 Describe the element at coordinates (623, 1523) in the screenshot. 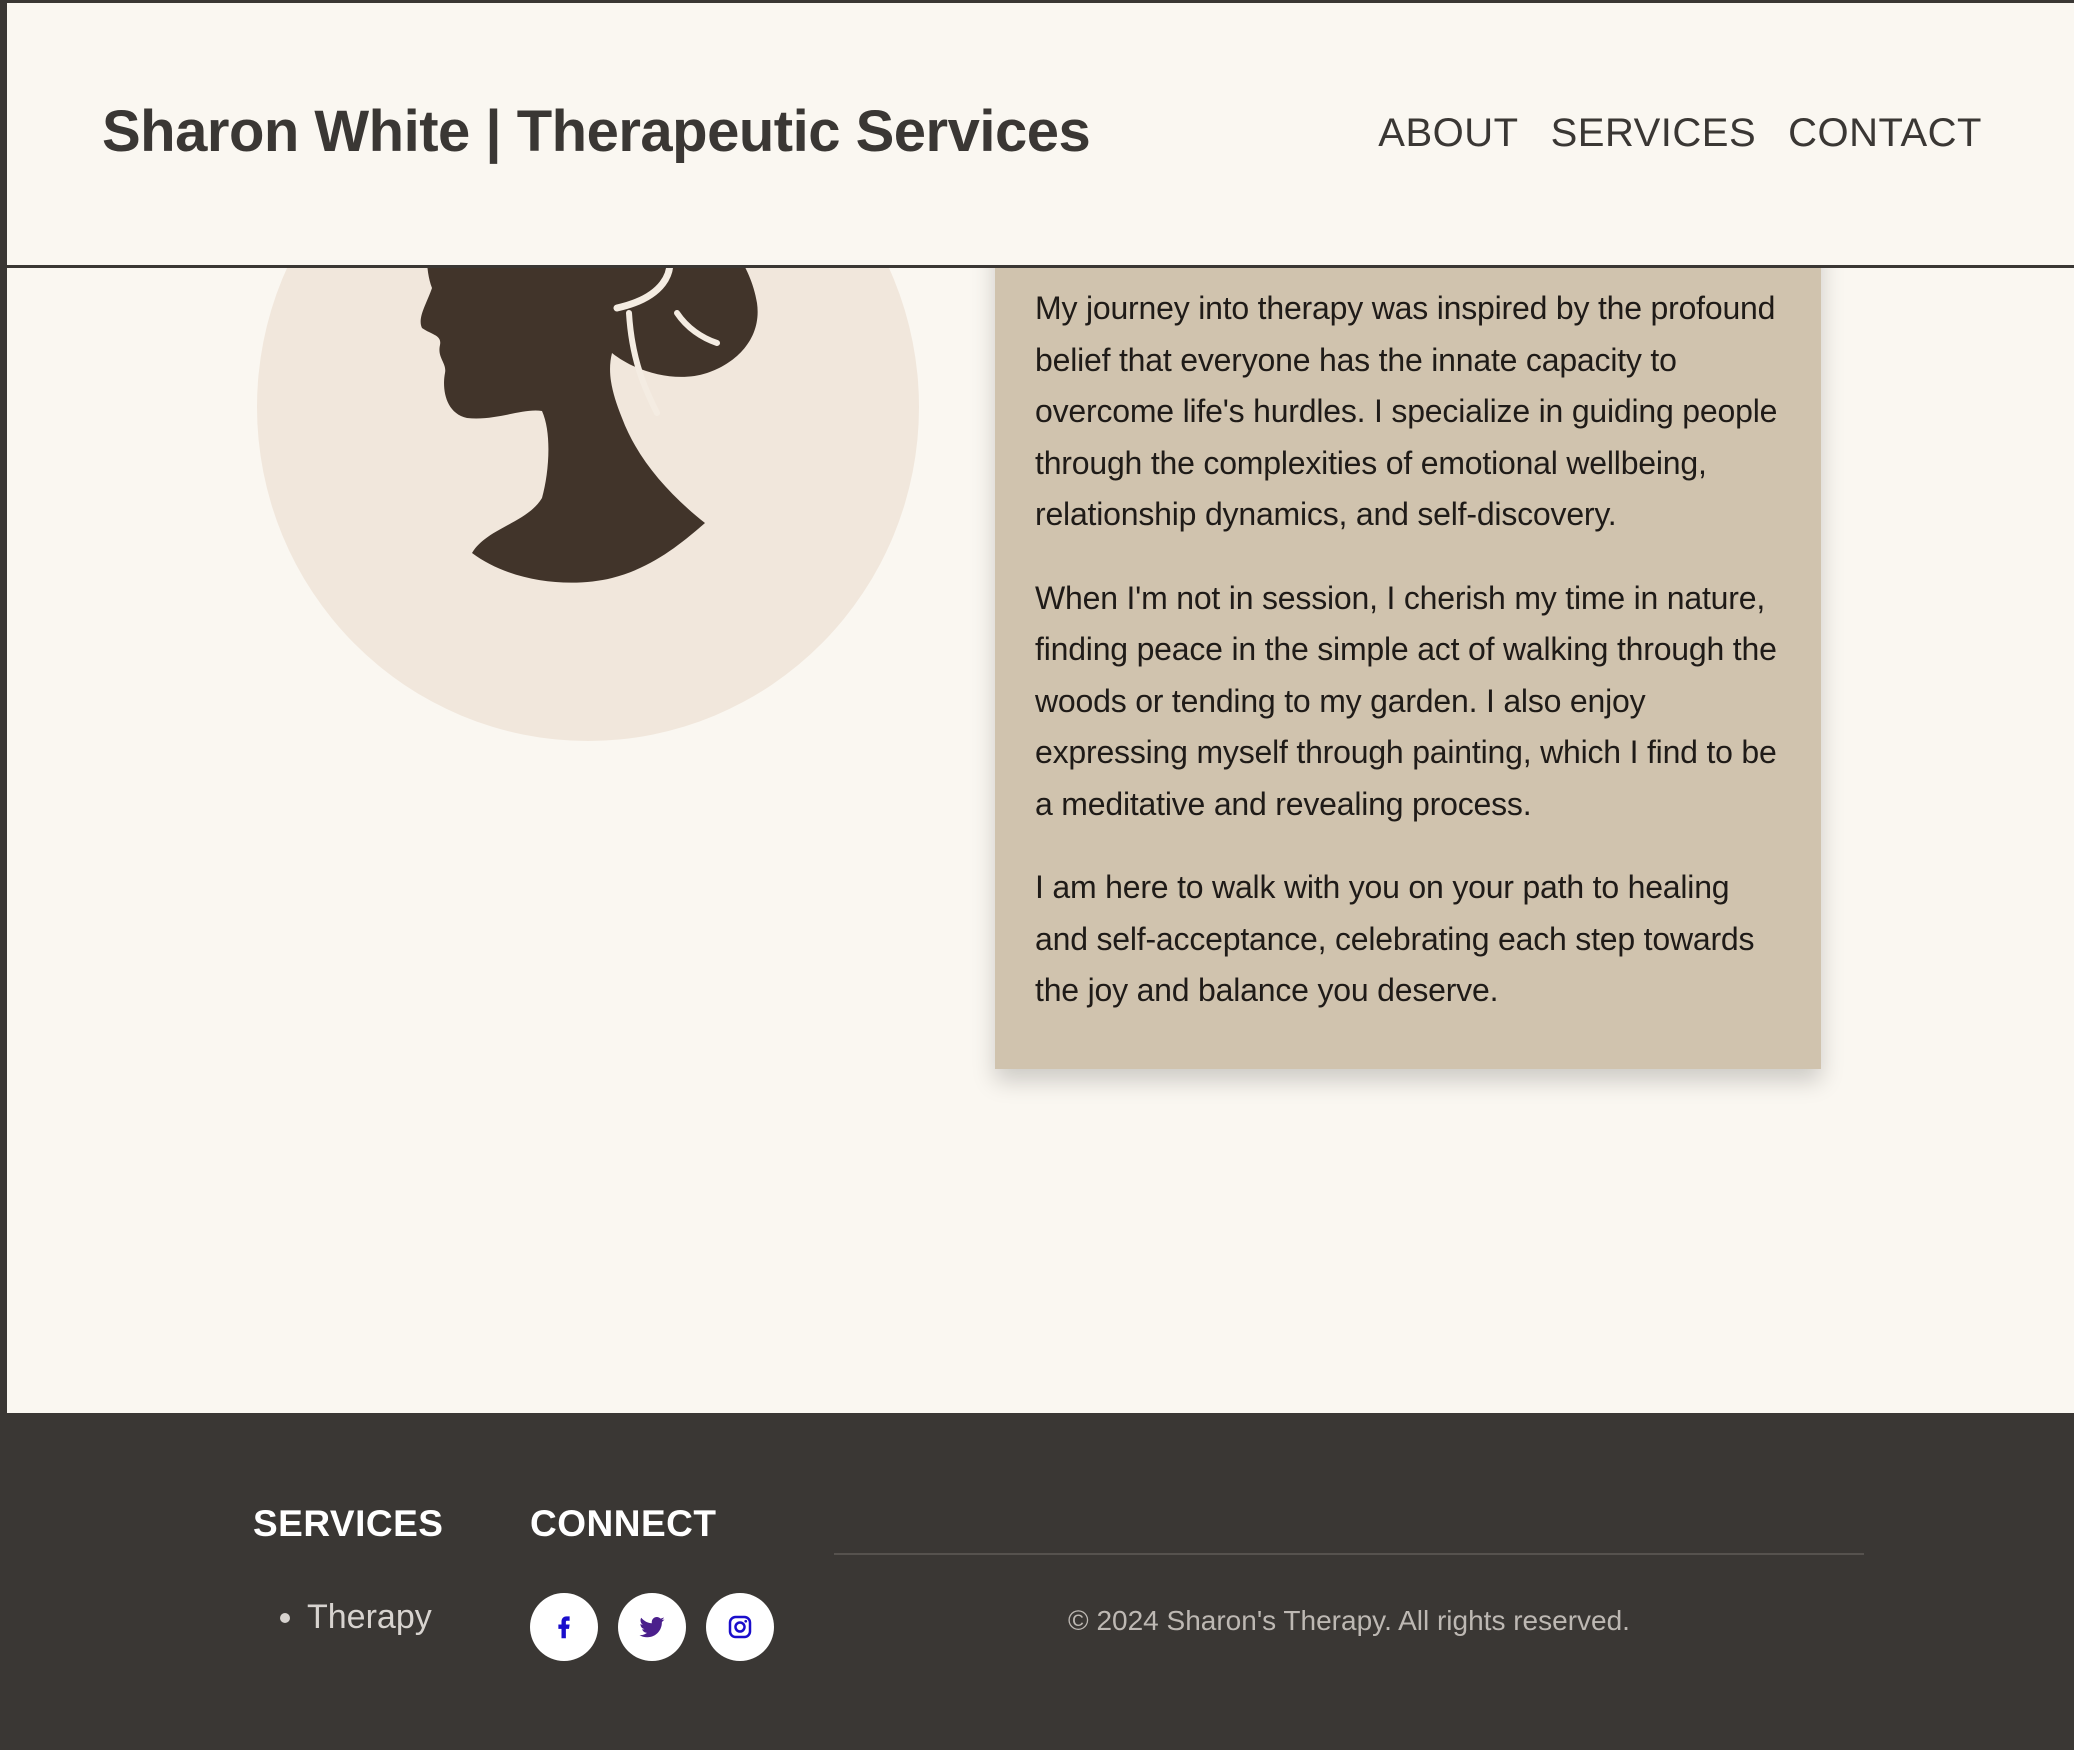

I see `footer-connect-title: CONNECT` at that location.